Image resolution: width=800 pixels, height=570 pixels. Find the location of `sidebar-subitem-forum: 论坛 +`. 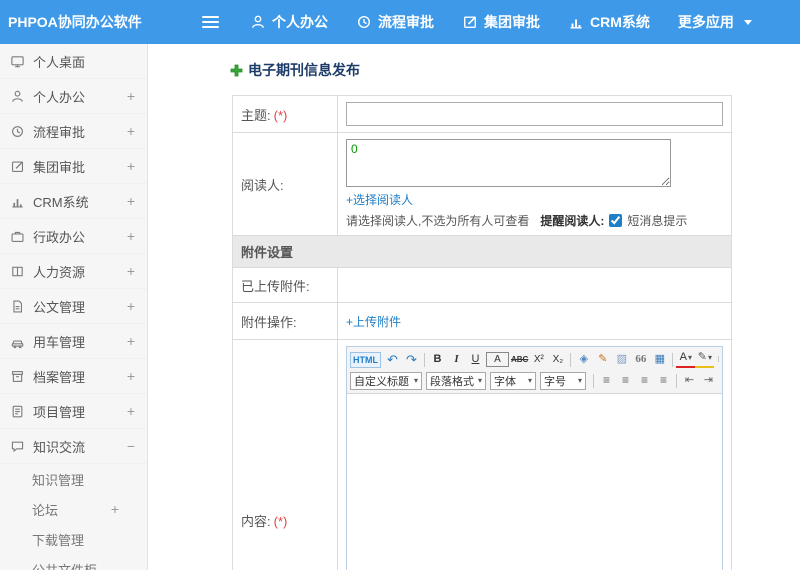

sidebar-subitem-forum: 论坛 + is located at coordinates (73, 509).